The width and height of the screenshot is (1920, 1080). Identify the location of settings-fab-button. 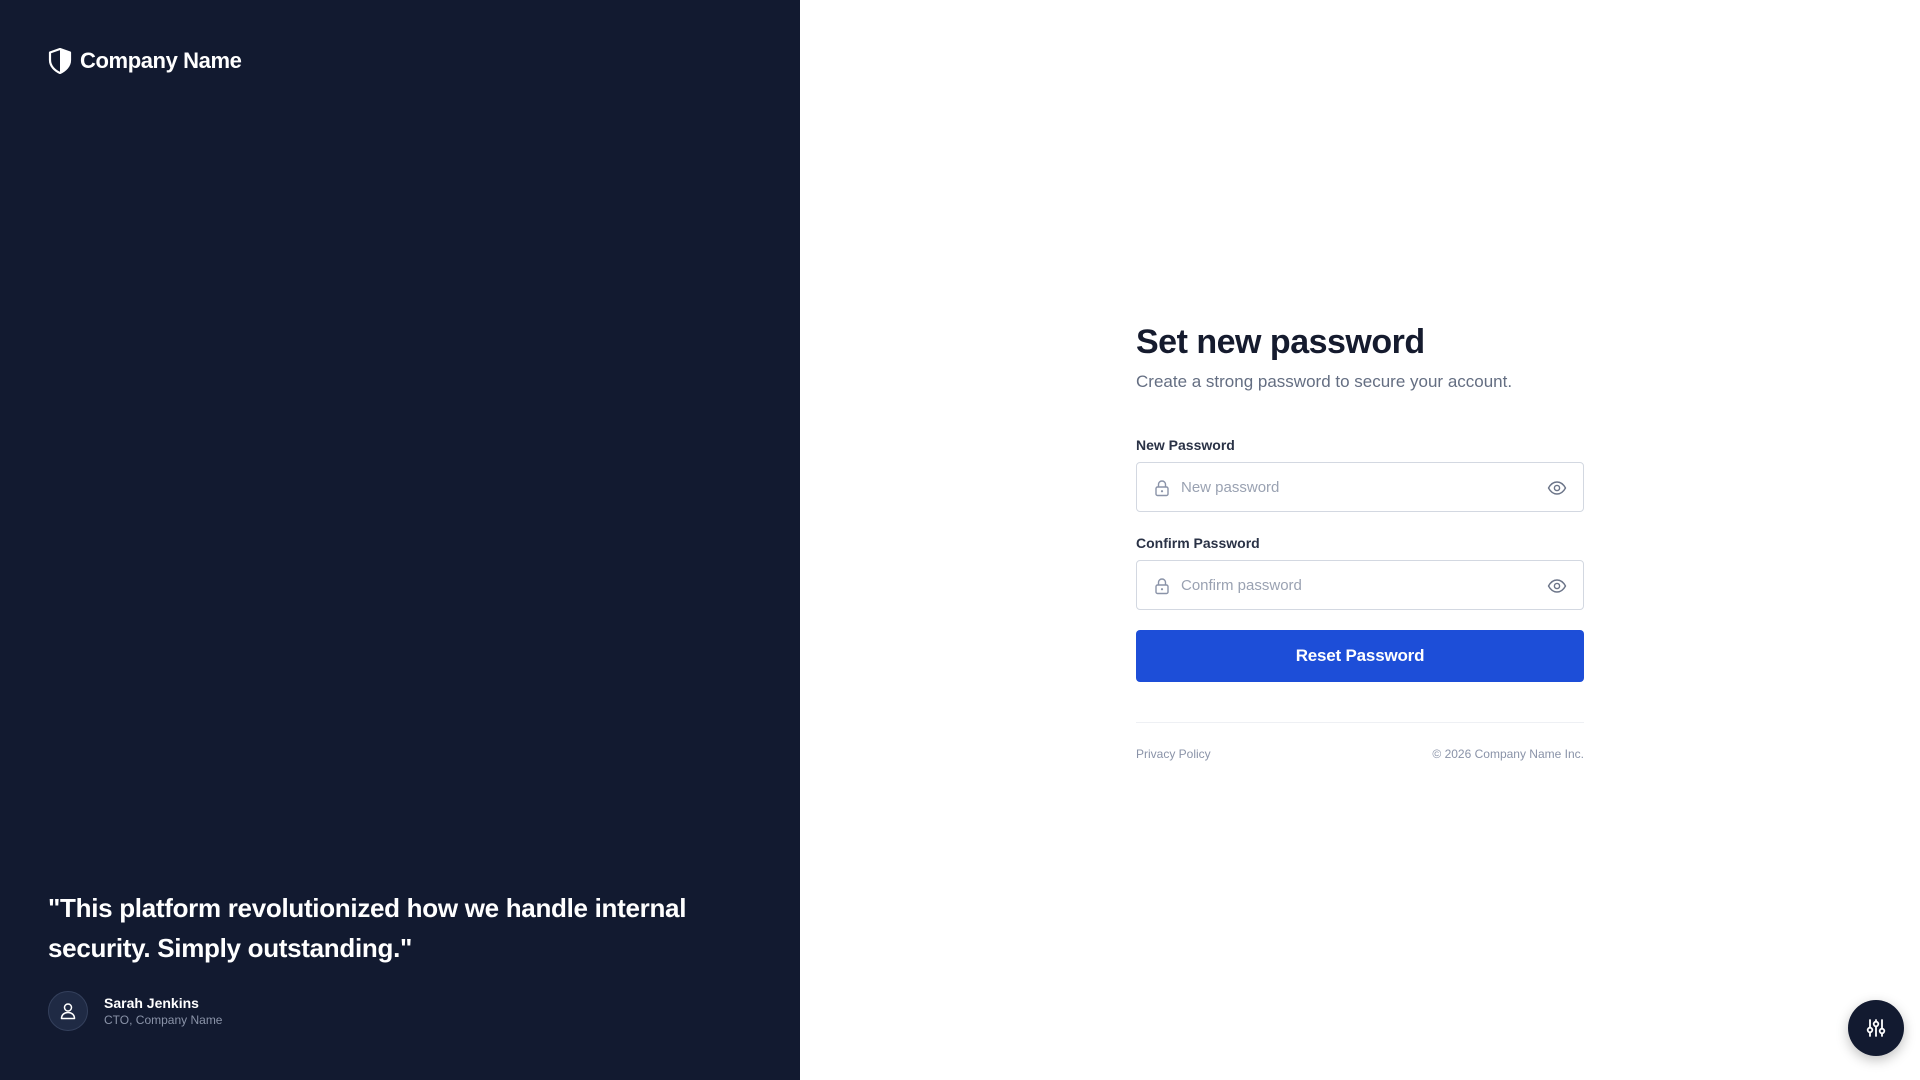
(1876, 1028).